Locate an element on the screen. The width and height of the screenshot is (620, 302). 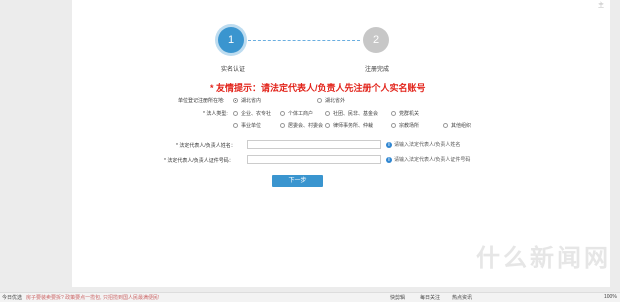
step-connector is located at coordinates (304, 40).